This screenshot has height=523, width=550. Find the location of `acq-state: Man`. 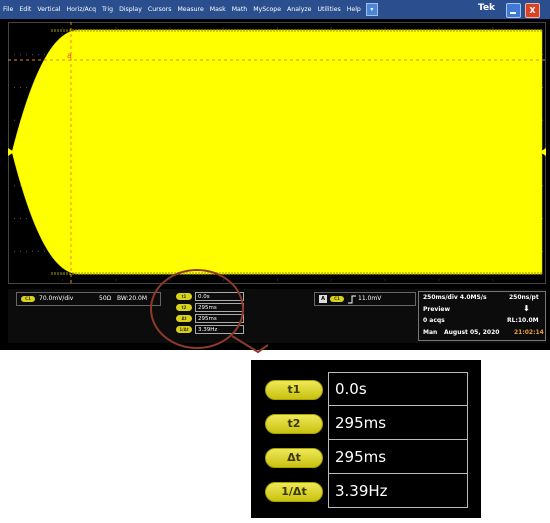

acq-state: Man is located at coordinates (430, 332).